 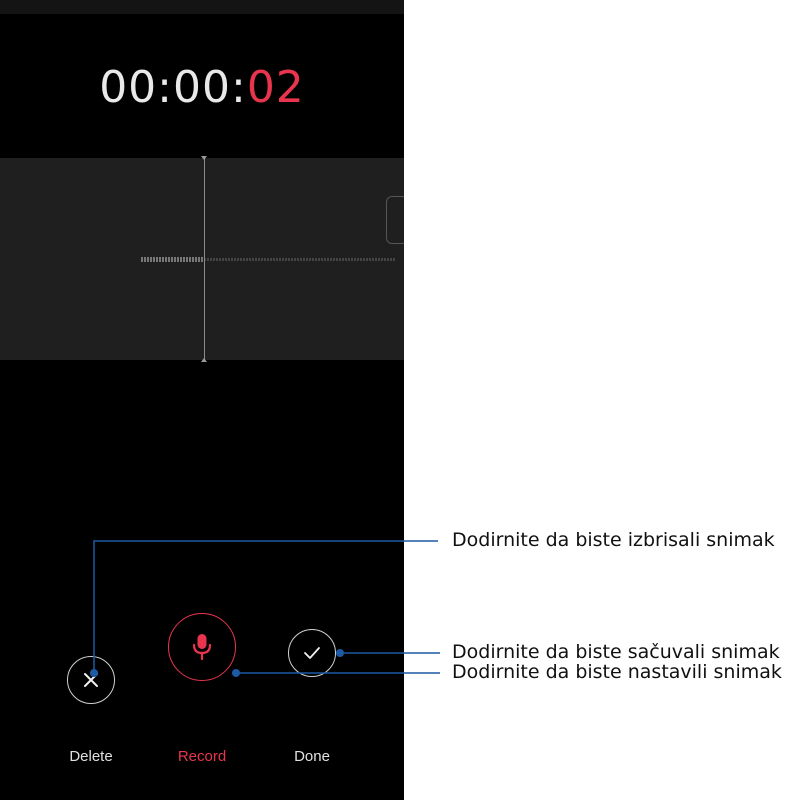 What do you see at coordinates (94, 673) in the screenshot?
I see `delete-callout-dot` at bounding box center [94, 673].